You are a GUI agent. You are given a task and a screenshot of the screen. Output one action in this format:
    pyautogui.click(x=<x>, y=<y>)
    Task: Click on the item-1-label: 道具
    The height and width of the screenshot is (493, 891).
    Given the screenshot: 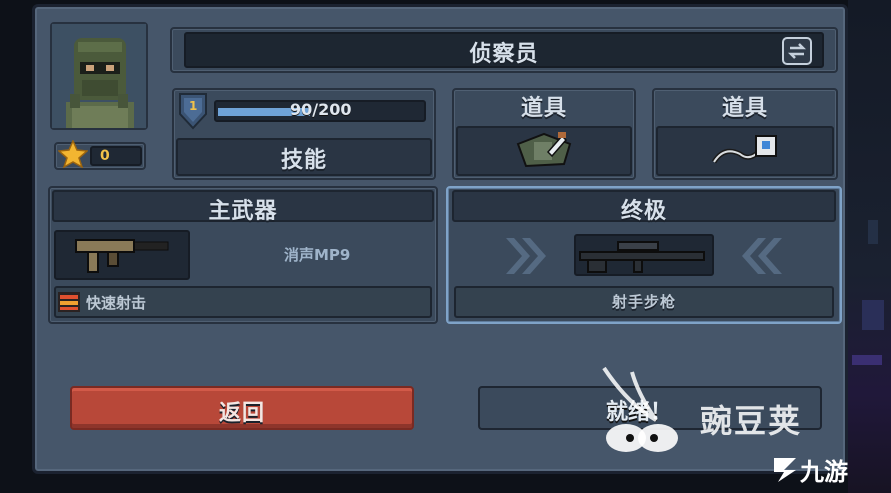 What is the action you would take?
    pyautogui.click(x=543, y=108)
    